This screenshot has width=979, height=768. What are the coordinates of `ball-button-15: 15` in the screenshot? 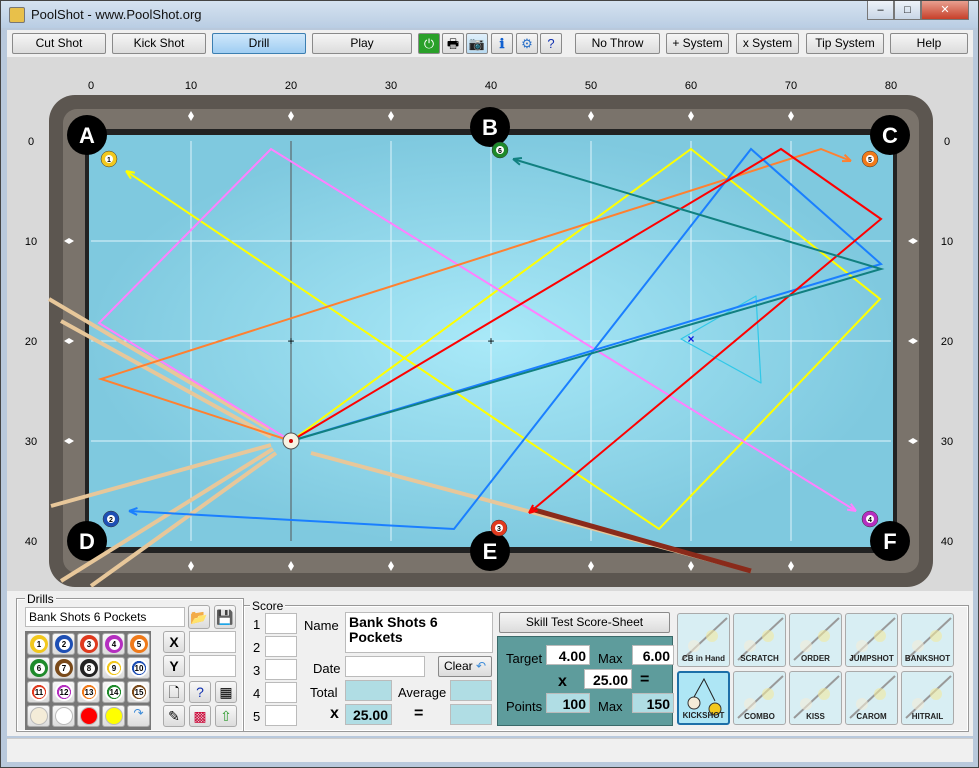 It's located at (138, 692).